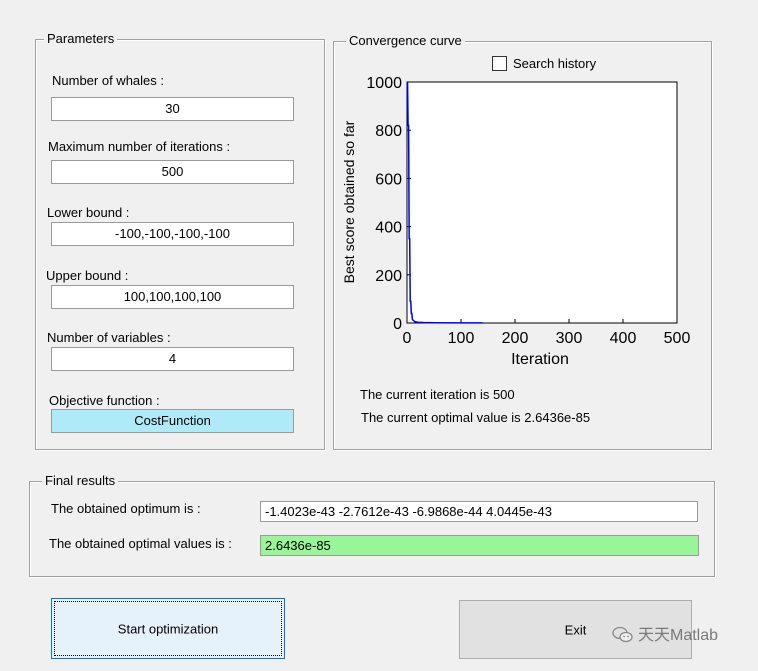 The height and width of the screenshot is (671, 758). What do you see at coordinates (437, 394) in the screenshot?
I see `current-iteration-text: The current iteration is 500` at bounding box center [437, 394].